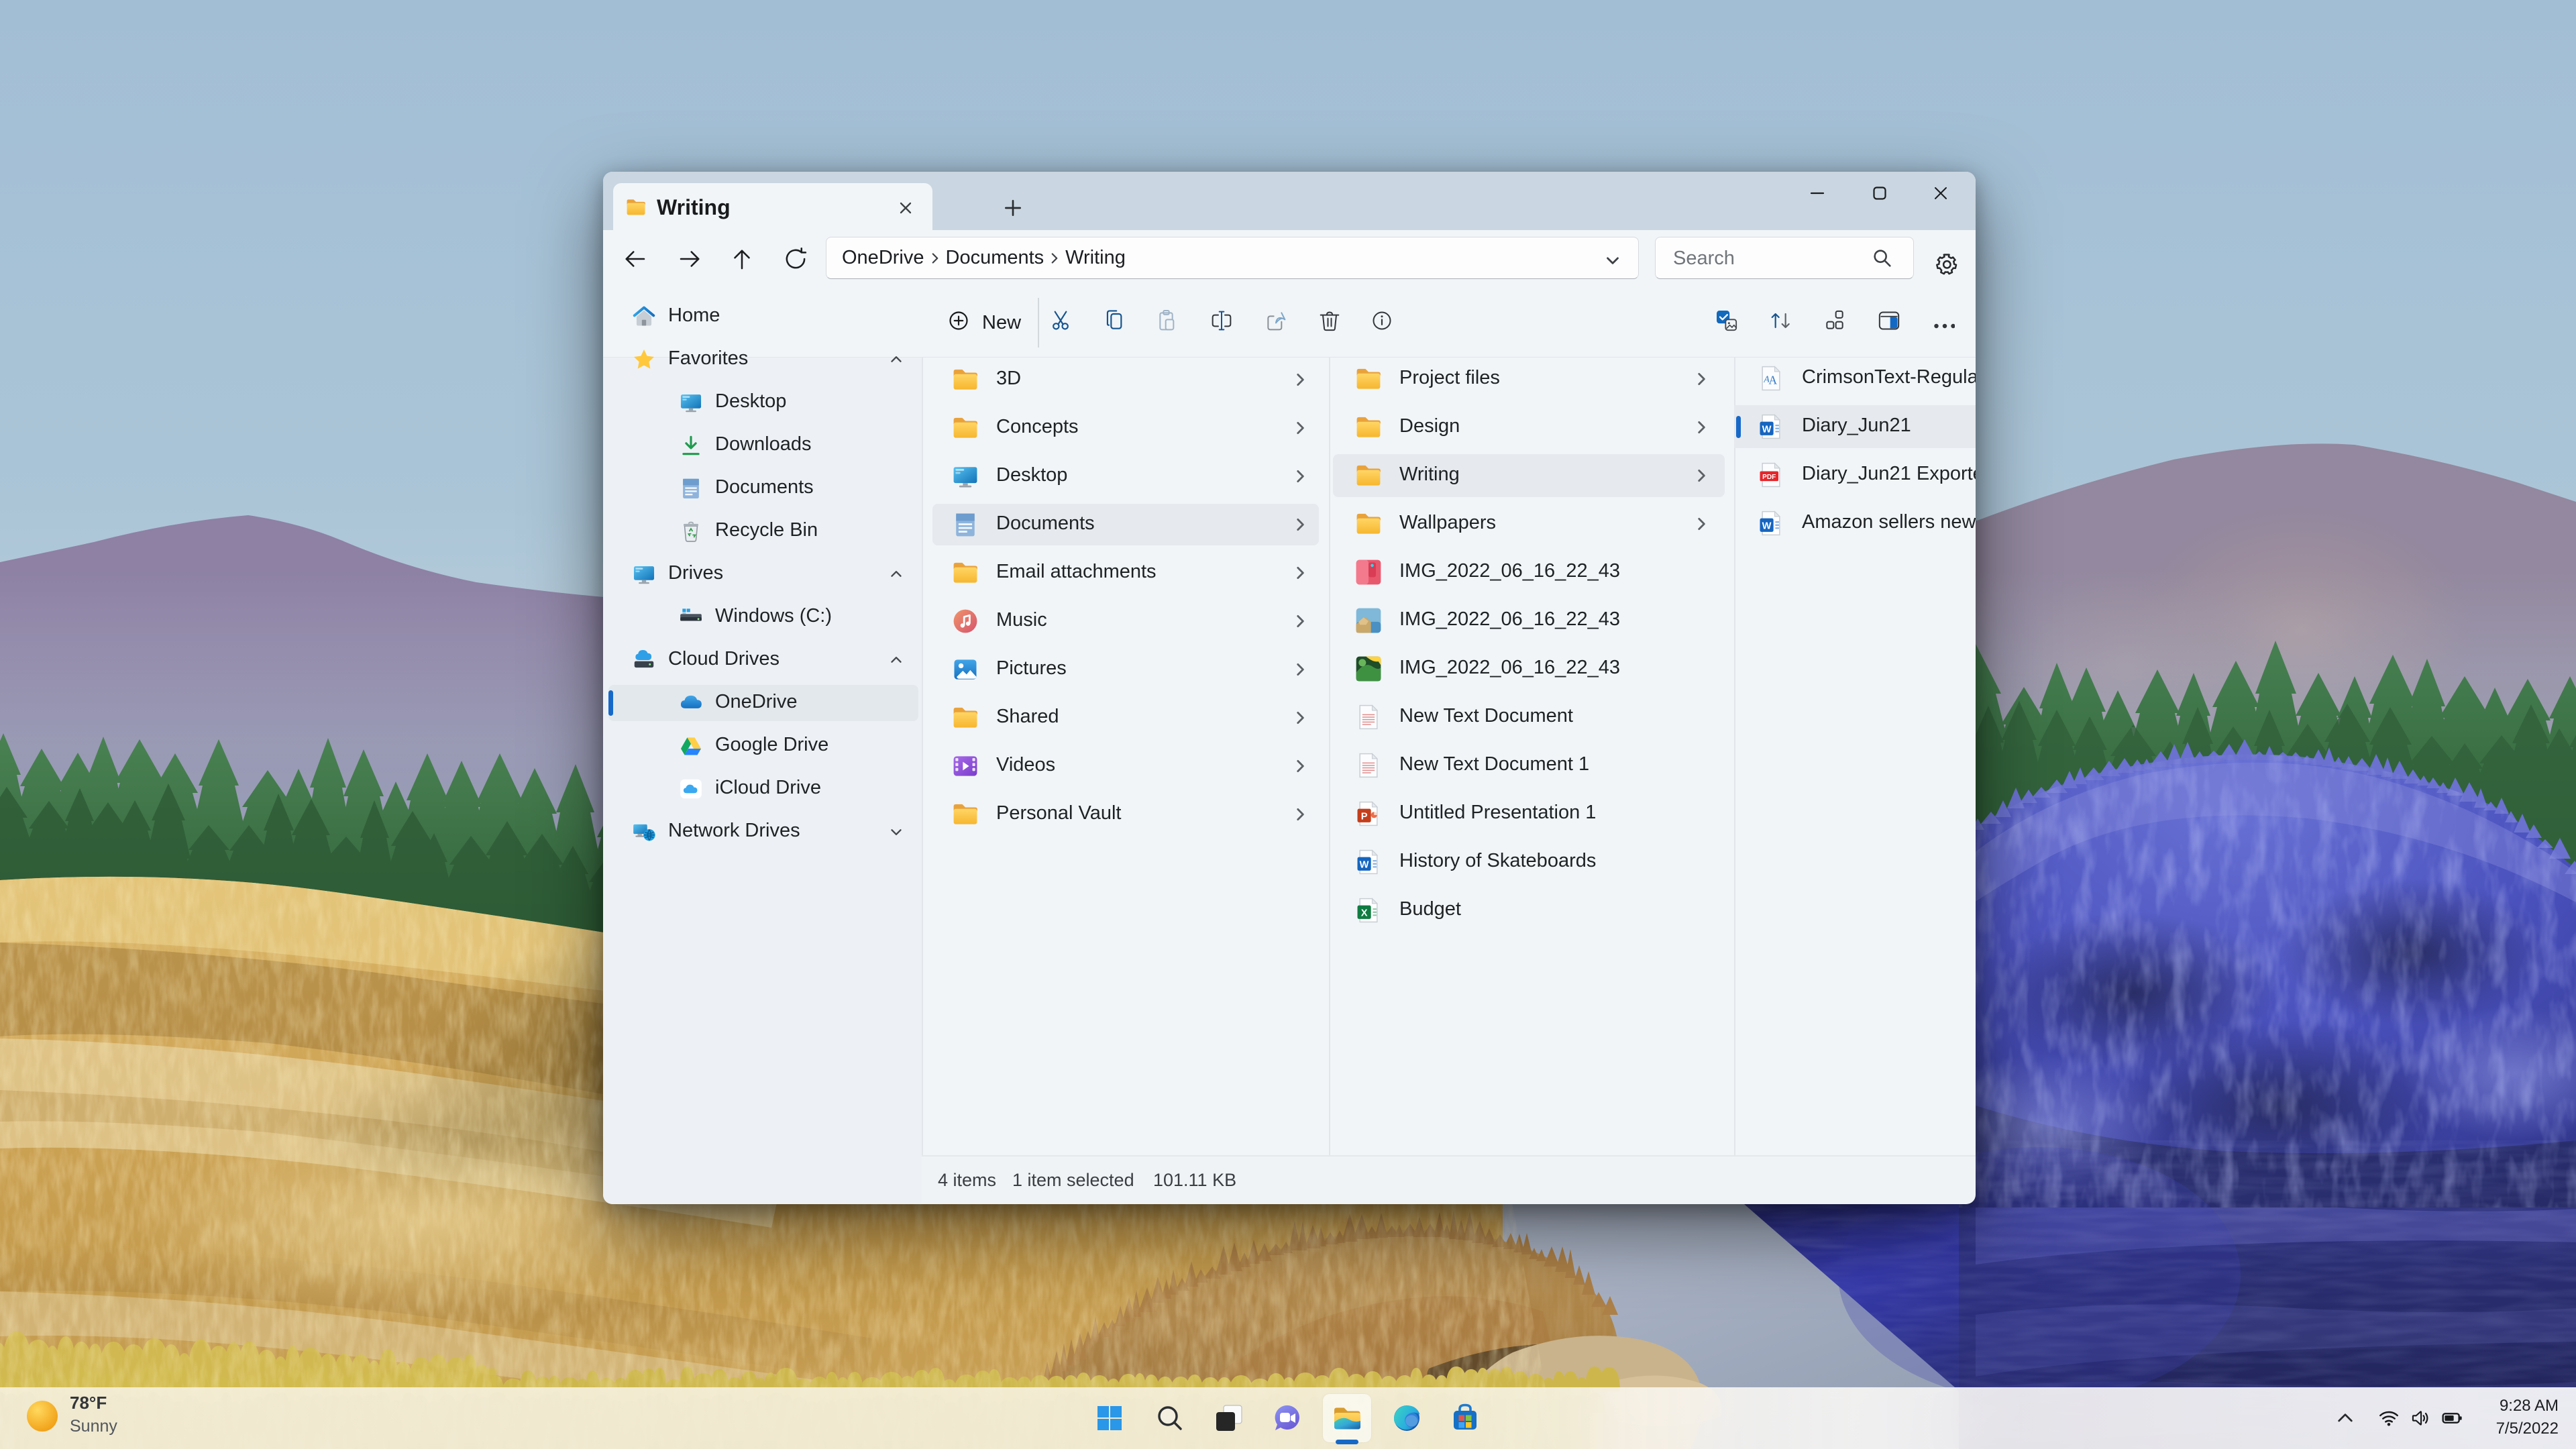  What do you see at coordinates (1772, 379) in the screenshot?
I see `svg-text: A` at bounding box center [1772, 379].